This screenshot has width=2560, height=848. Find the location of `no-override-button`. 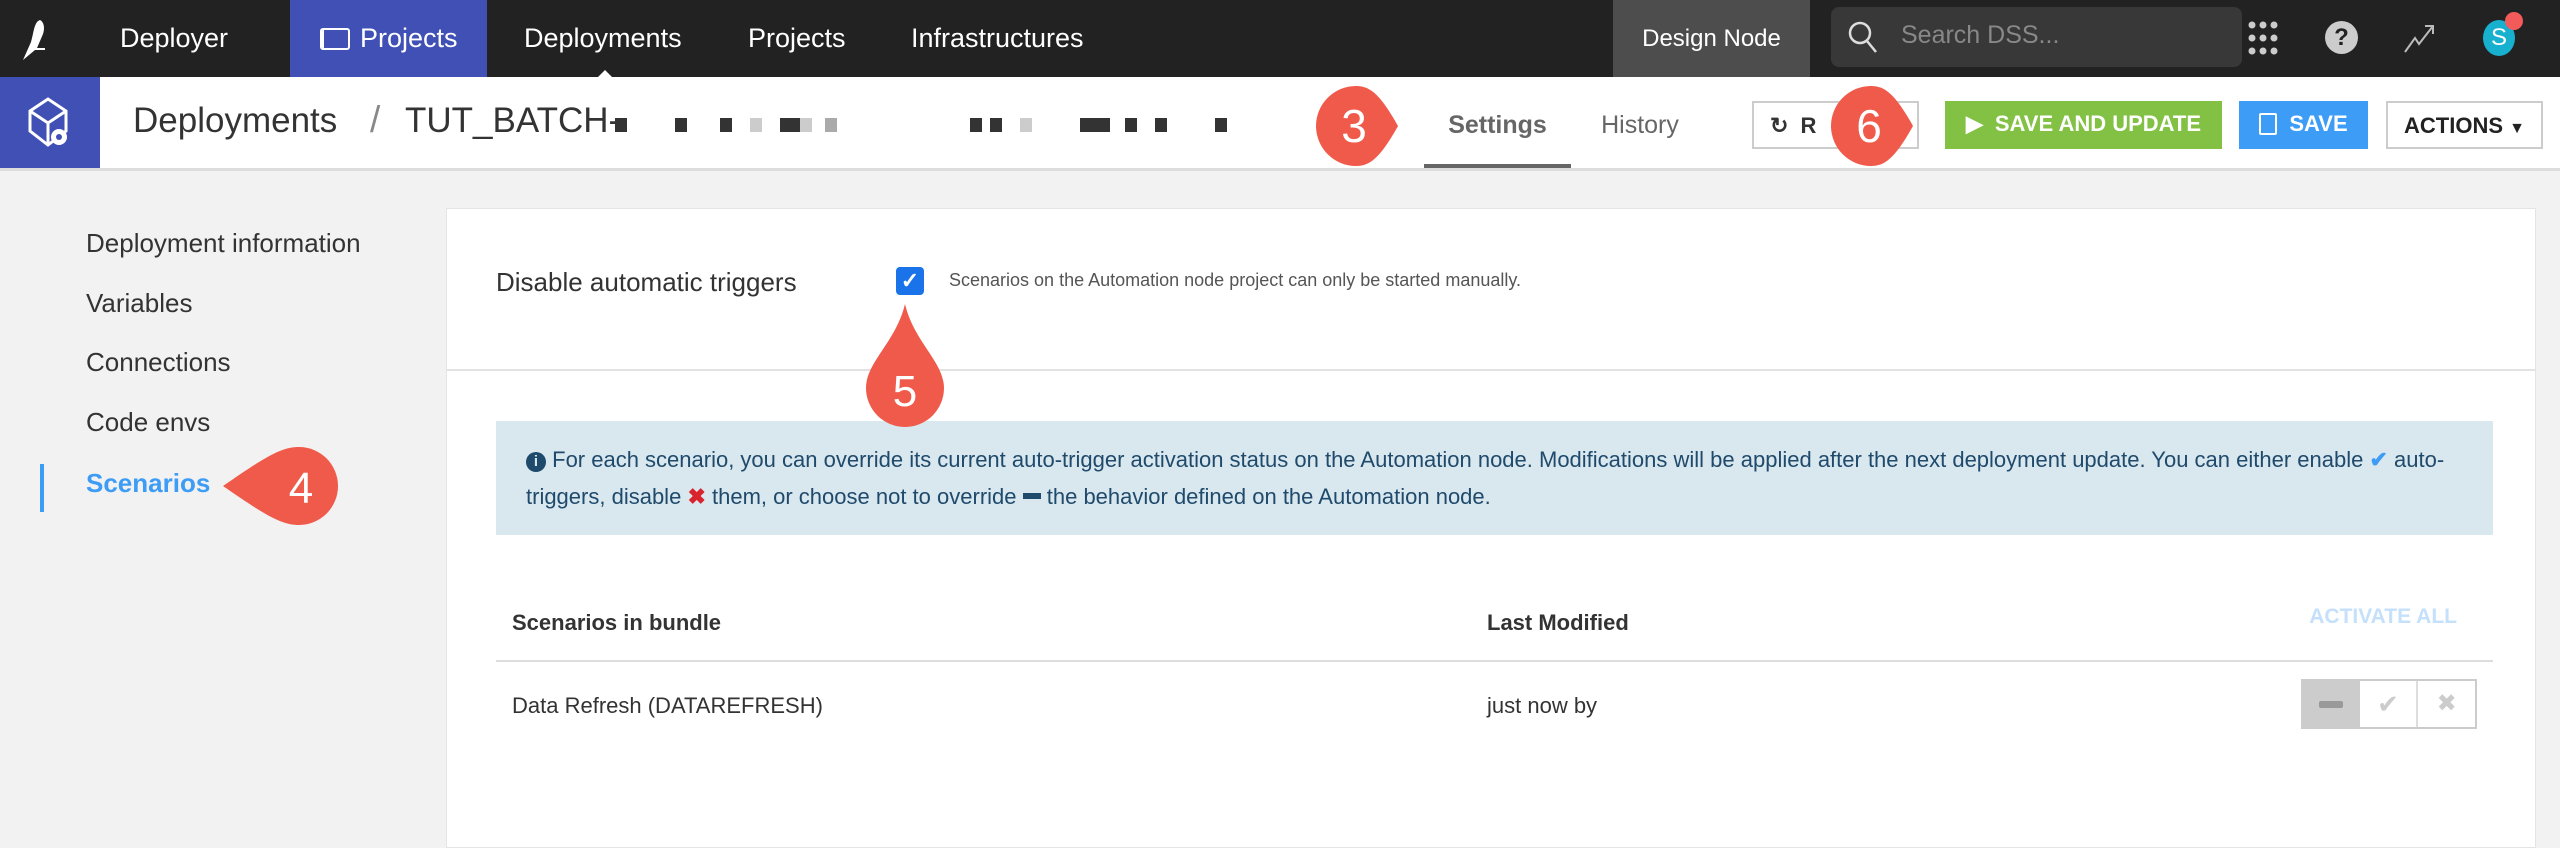

no-override-button is located at coordinates (2331, 704).